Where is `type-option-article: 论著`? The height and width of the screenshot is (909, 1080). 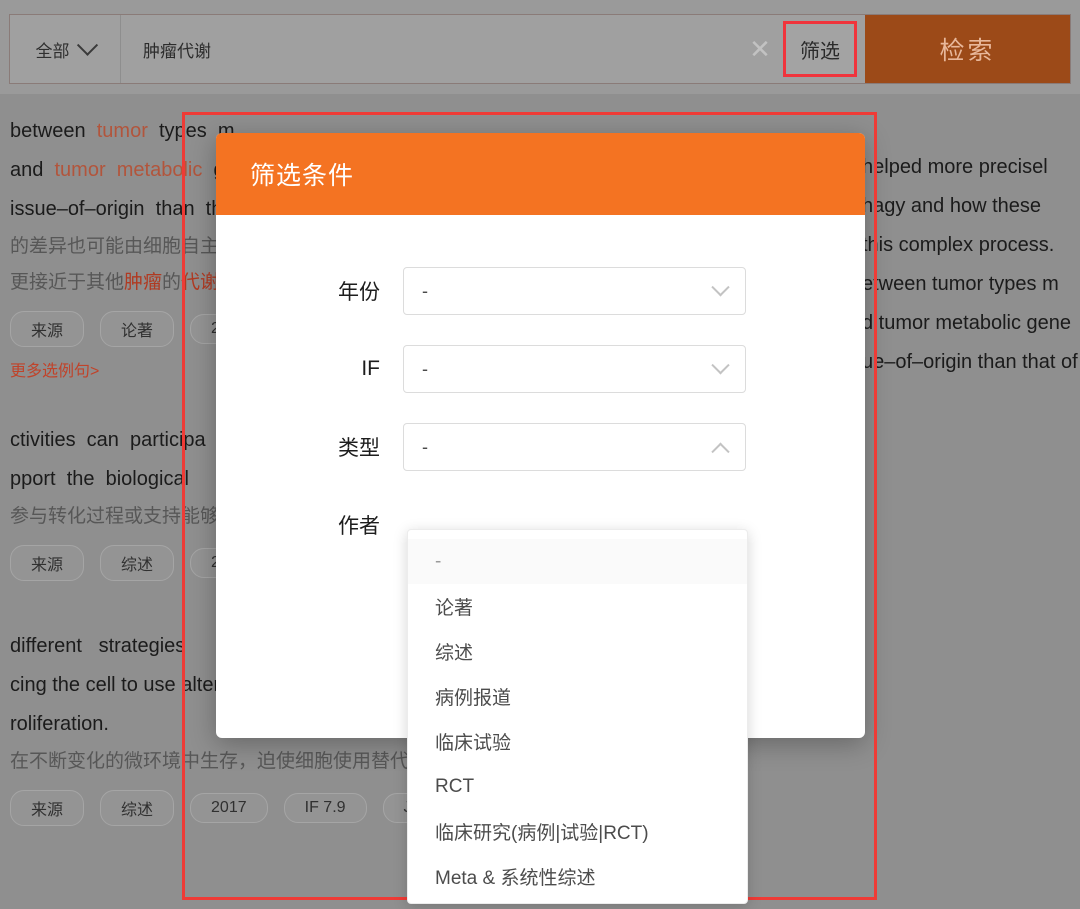 type-option-article: 论著 is located at coordinates (577, 606).